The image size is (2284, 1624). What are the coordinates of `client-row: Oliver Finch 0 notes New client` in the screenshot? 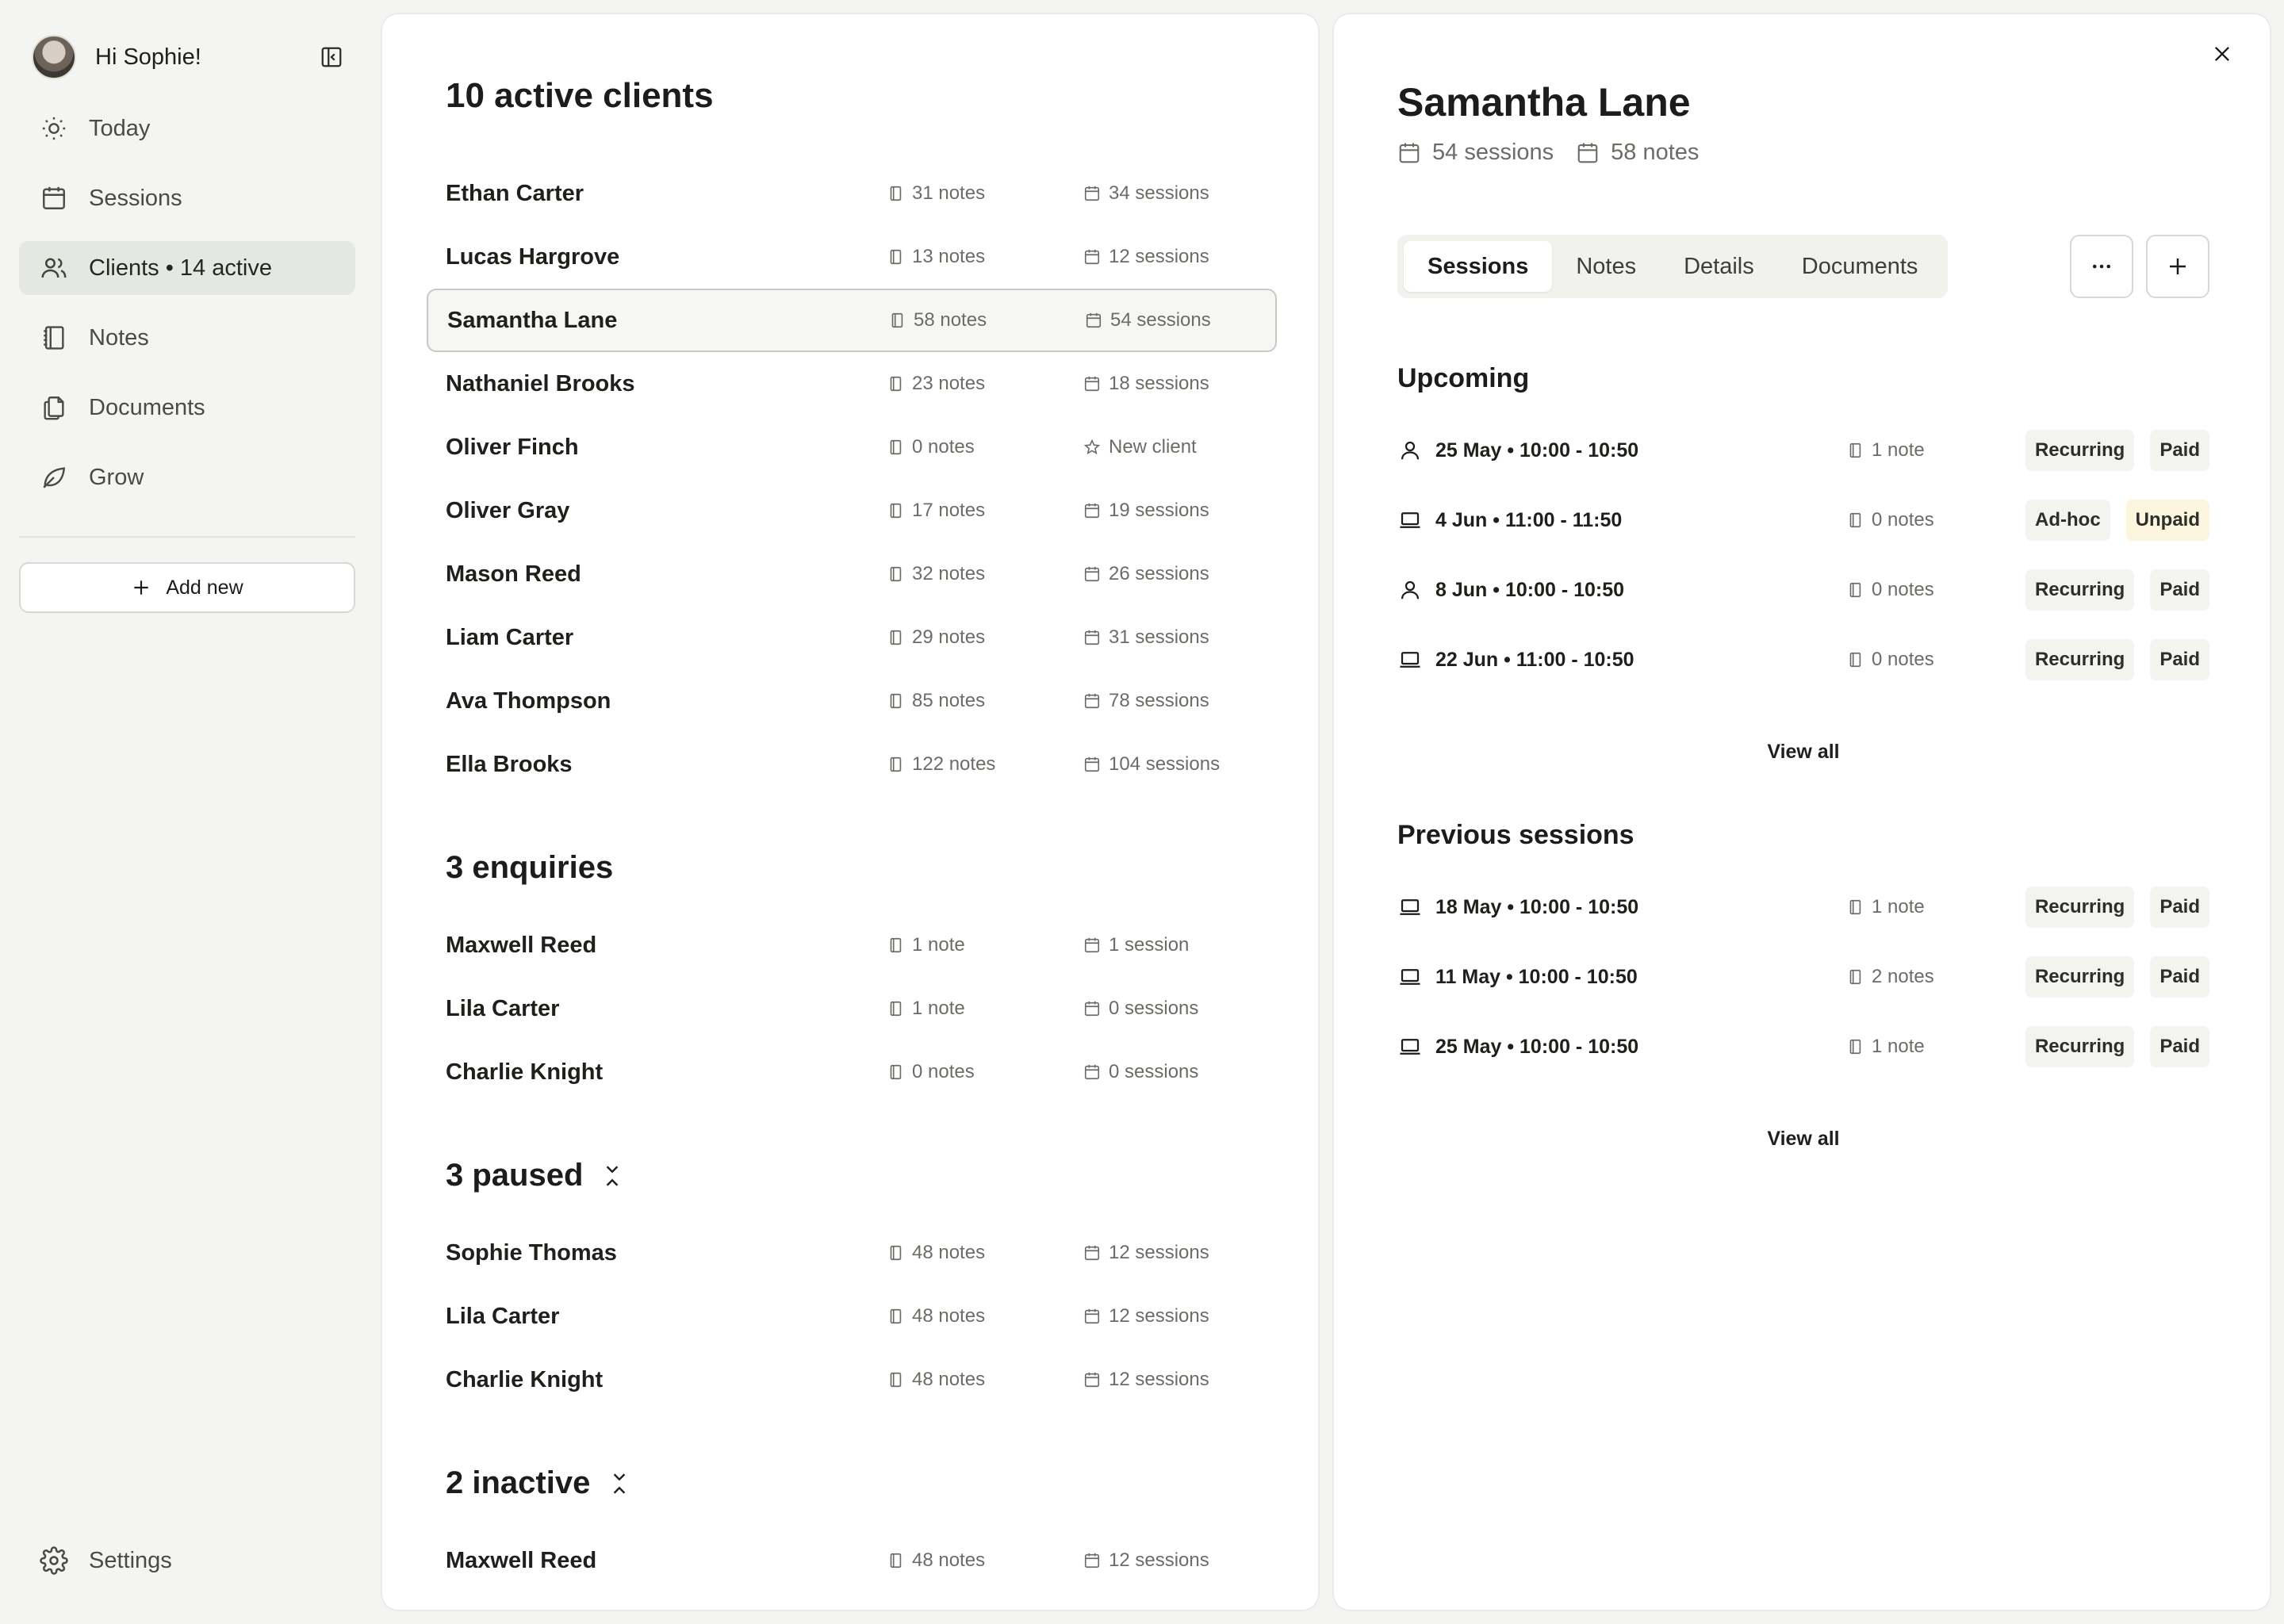 It's located at (852, 447).